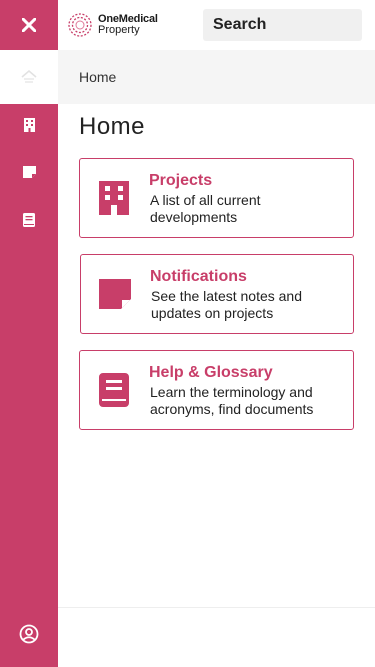 The height and width of the screenshot is (667, 375). Describe the element at coordinates (119, 30) in the screenshot. I see `brand-subname: Property` at that location.